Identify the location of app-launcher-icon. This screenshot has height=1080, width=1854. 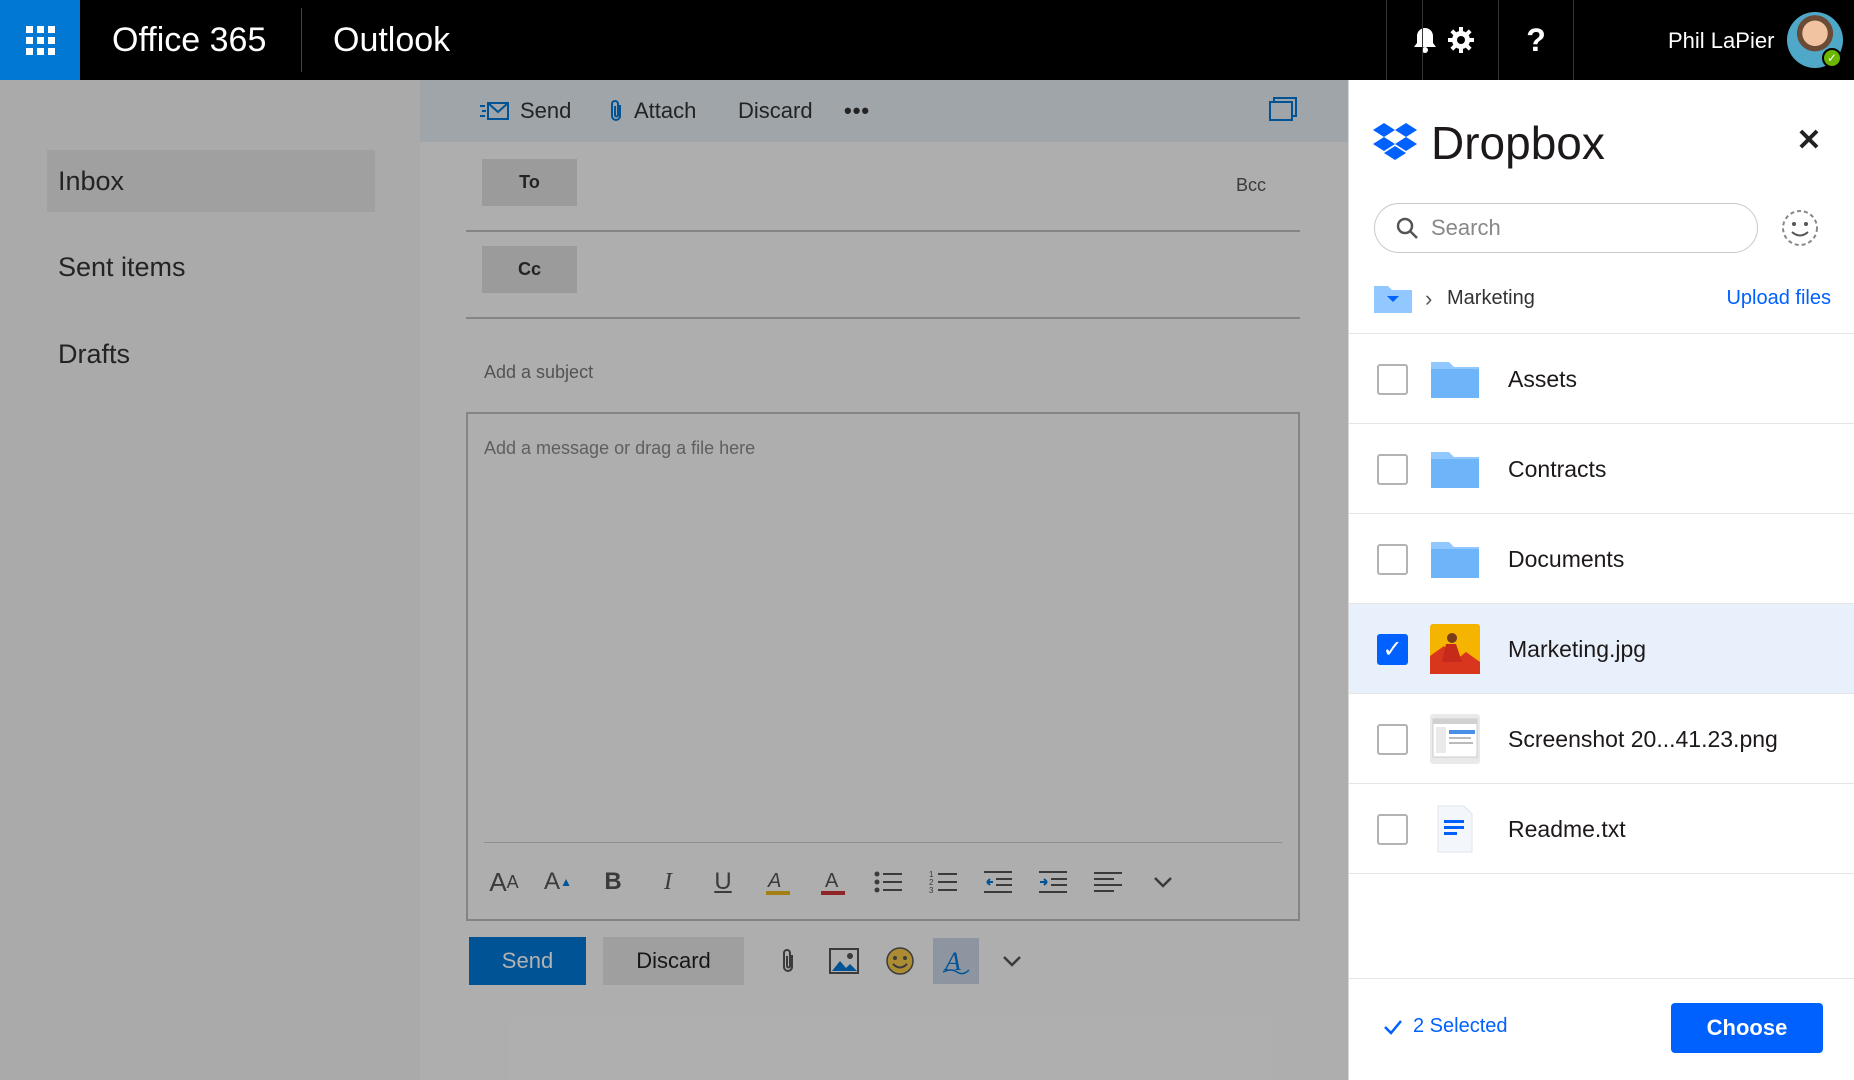
(40, 40).